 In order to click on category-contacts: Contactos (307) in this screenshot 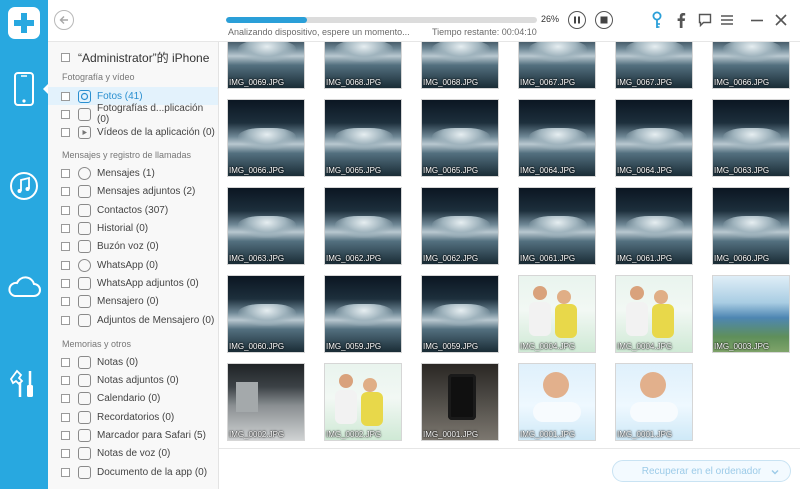, I will do `click(133, 210)`.